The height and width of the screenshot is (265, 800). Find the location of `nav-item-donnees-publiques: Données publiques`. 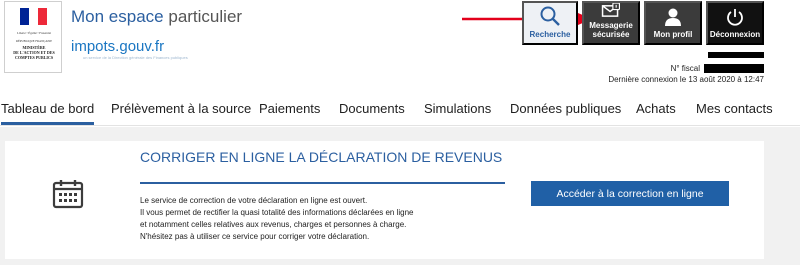

nav-item-donnees-publiques: Données publiques is located at coordinates (565, 108).